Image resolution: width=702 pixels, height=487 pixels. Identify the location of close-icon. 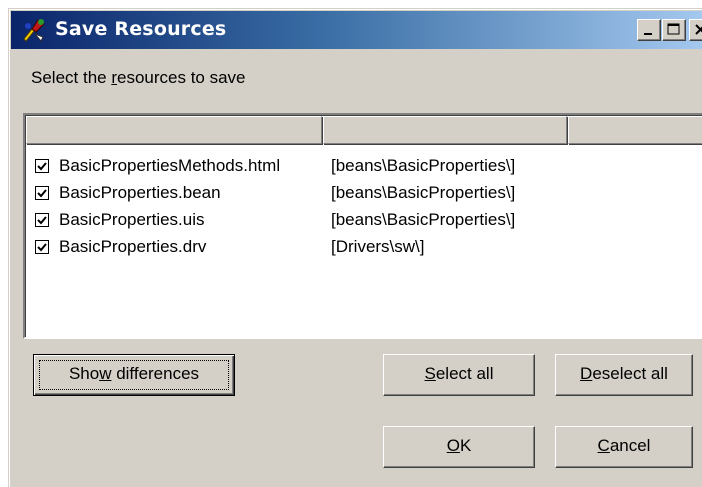
(698, 29).